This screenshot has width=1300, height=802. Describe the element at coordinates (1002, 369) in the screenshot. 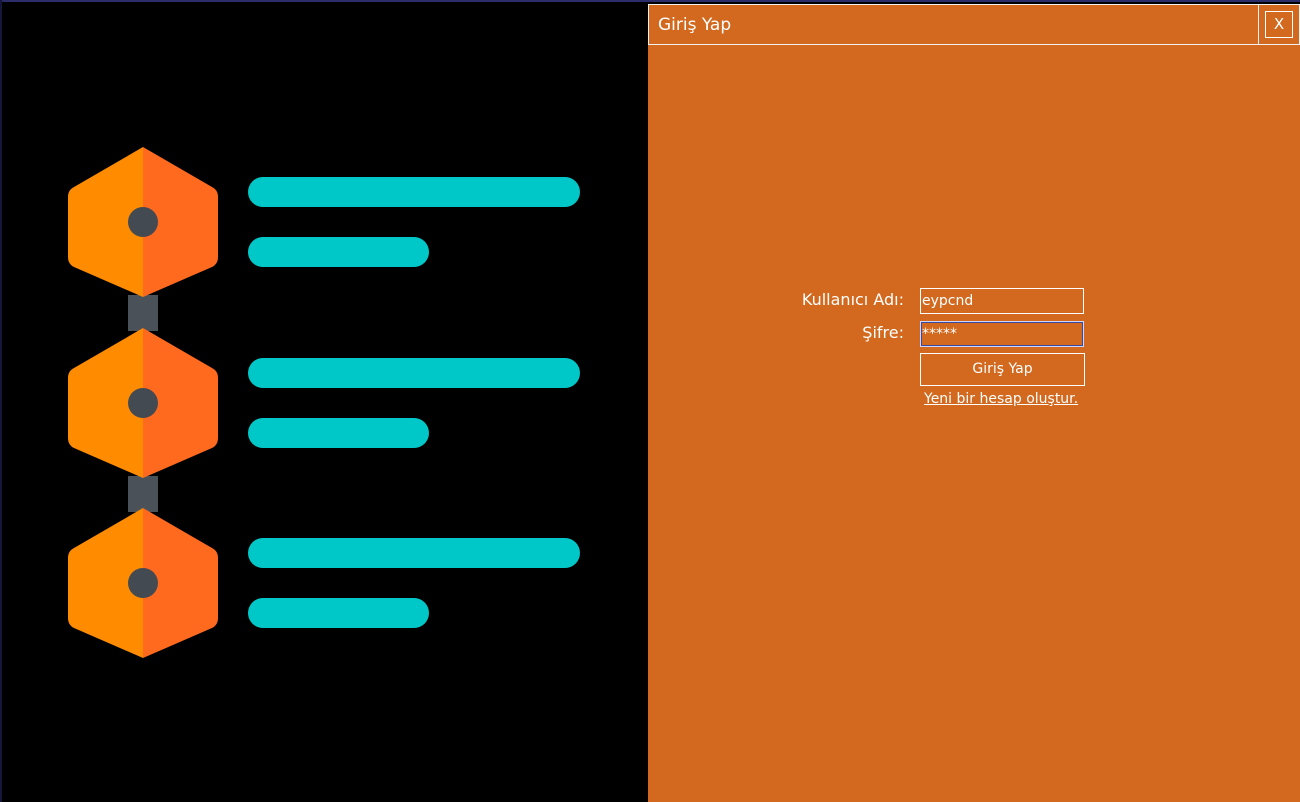

I see `login-button: Giriş Yap` at that location.